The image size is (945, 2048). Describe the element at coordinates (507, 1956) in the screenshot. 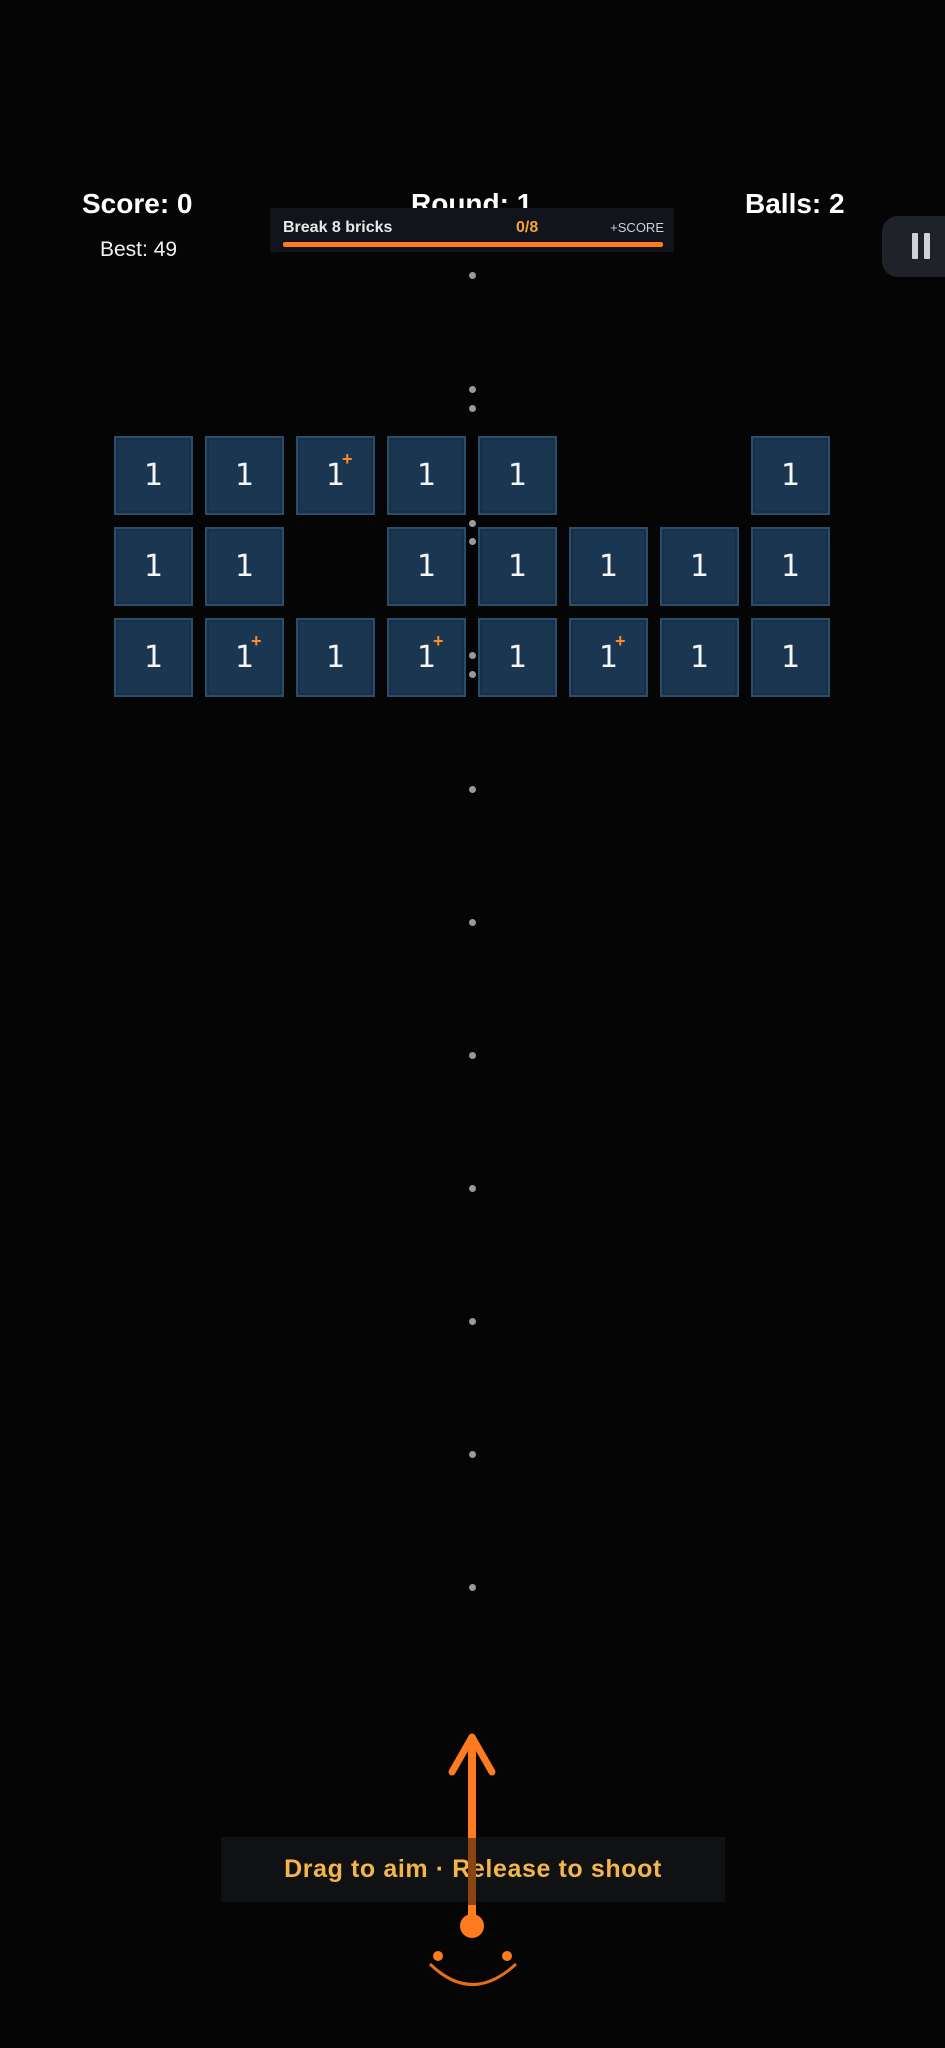

I see `launcher-eye-right` at that location.